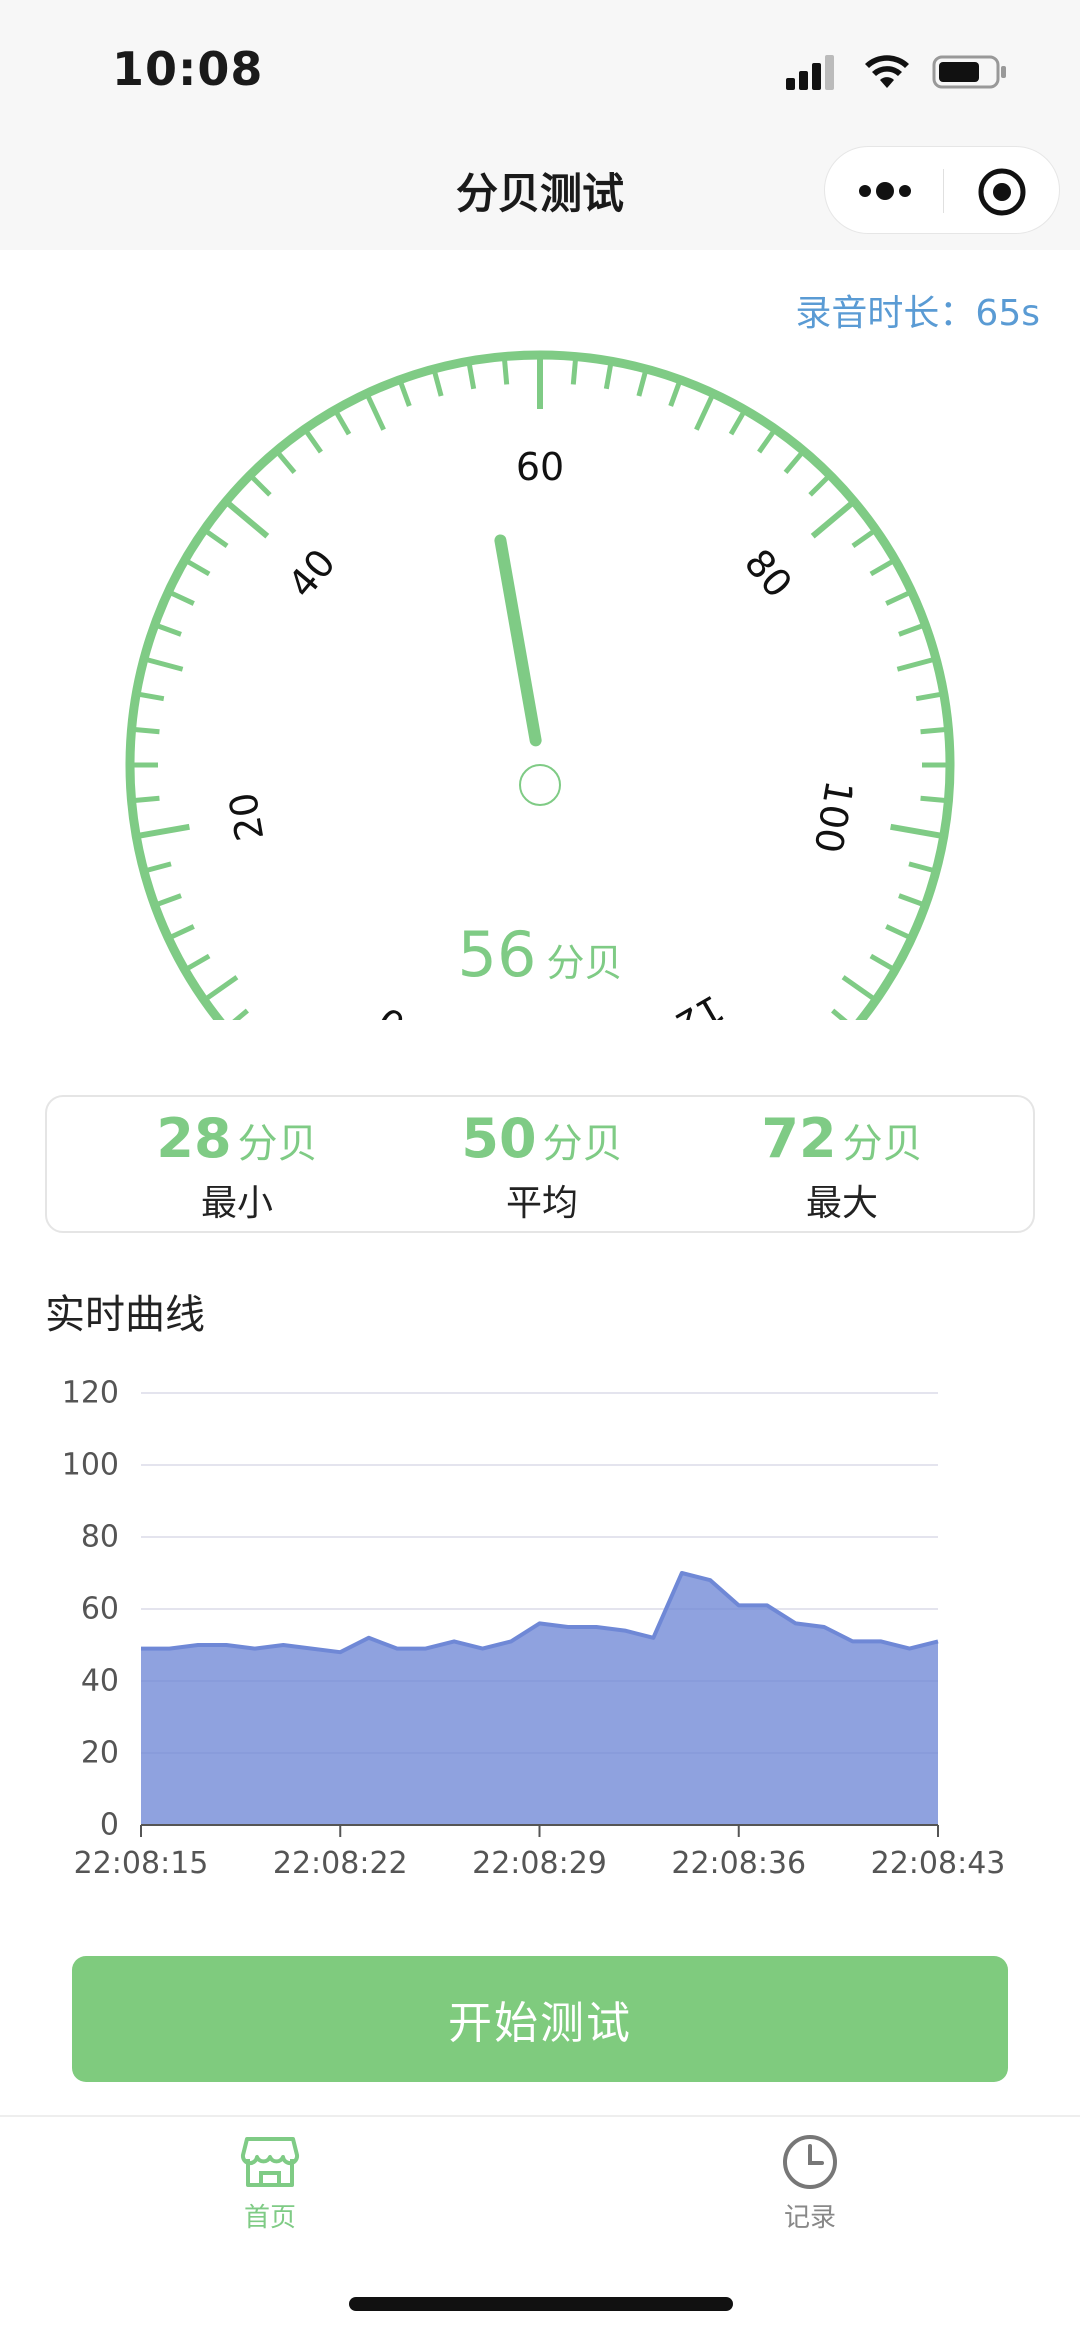 The image size is (1080, 2337). I want to click on chart-y-tick-label: 0, so click(109, 1825).